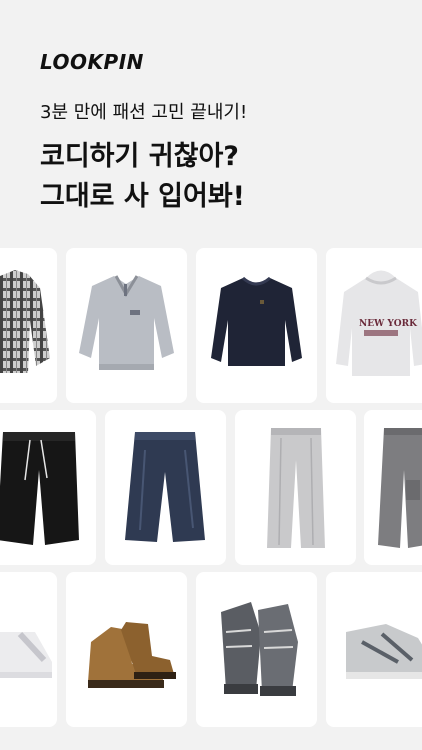 This screenshot has height=750, width=422. Describe the element at coordinates (139, 156) in the screenshot. I see `headline-line-1: 코디하기 귀찮아?` at that location.